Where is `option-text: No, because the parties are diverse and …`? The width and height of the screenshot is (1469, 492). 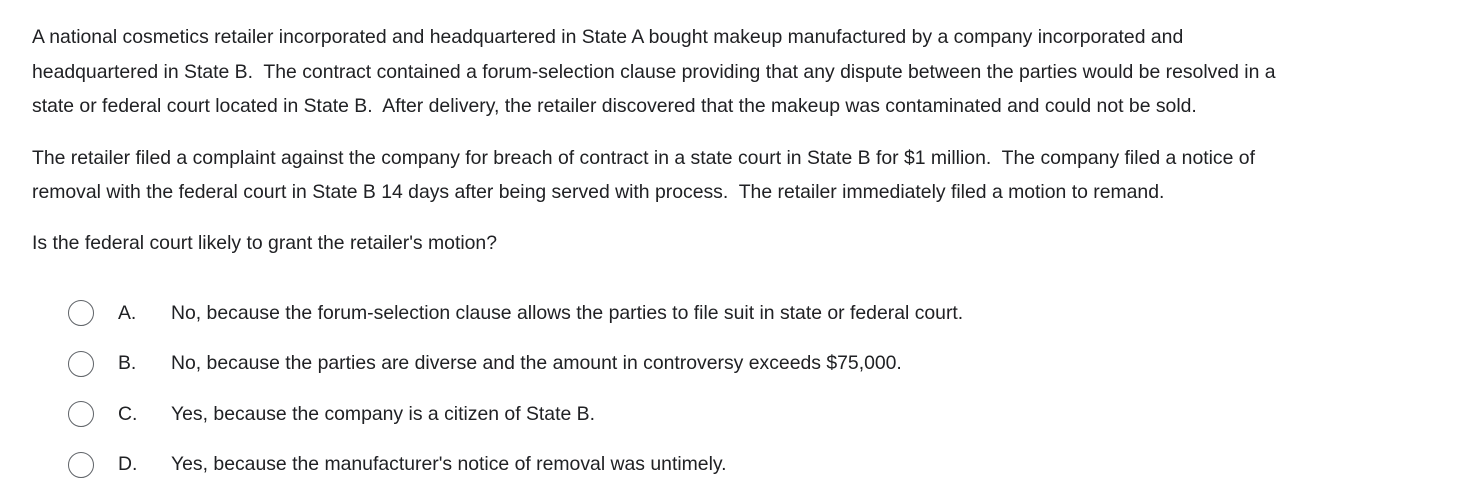
option-text: No, because the parties are diverse and … is located at coordinates (536, 363).